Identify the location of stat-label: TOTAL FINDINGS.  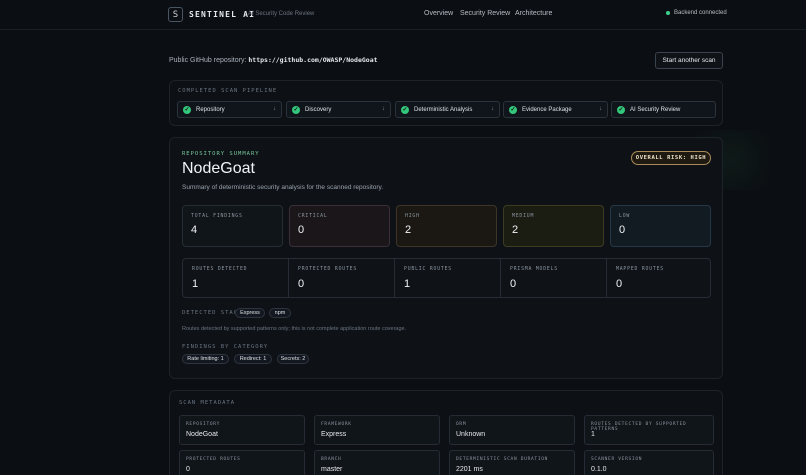
(217, 216).